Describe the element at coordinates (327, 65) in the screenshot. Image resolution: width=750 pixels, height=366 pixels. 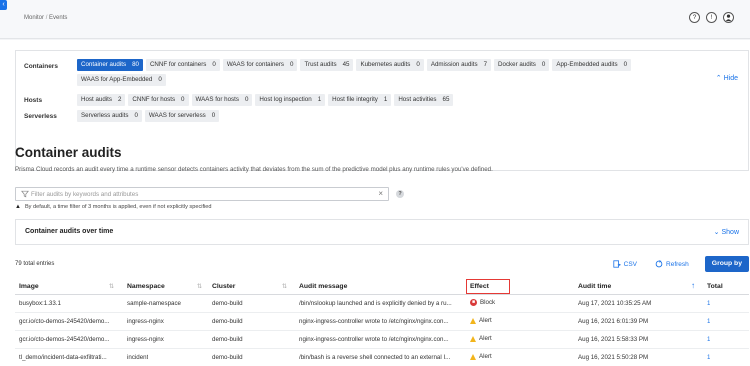
I see `filter-chip: Trust audits 45` at that location.